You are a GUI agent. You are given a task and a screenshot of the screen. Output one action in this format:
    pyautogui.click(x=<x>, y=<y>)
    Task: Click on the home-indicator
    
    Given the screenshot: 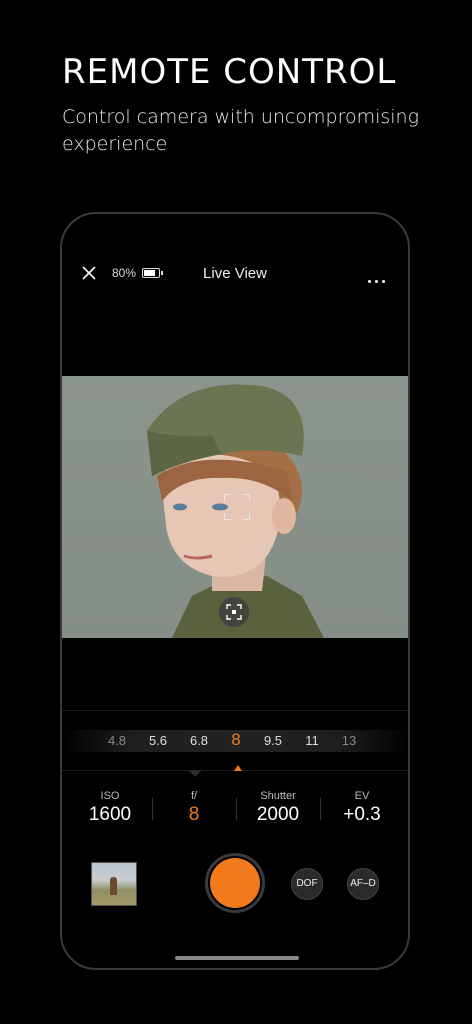 What is the action you would take?
    pyautogui.click(x=237, y=958)
    